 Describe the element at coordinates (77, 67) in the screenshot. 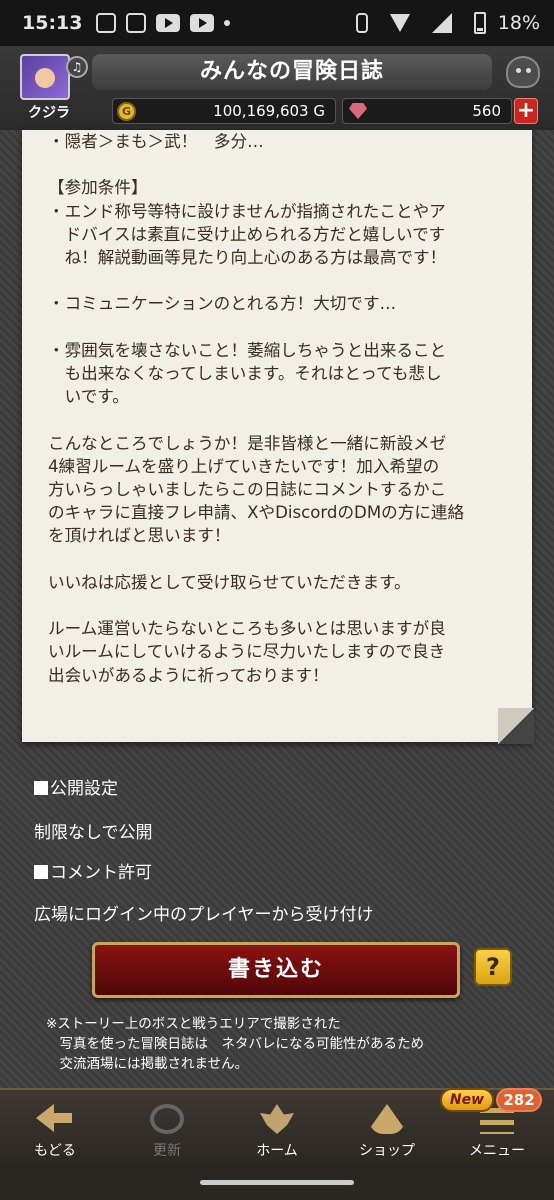

I see `audio-icon: ♫` at that location.